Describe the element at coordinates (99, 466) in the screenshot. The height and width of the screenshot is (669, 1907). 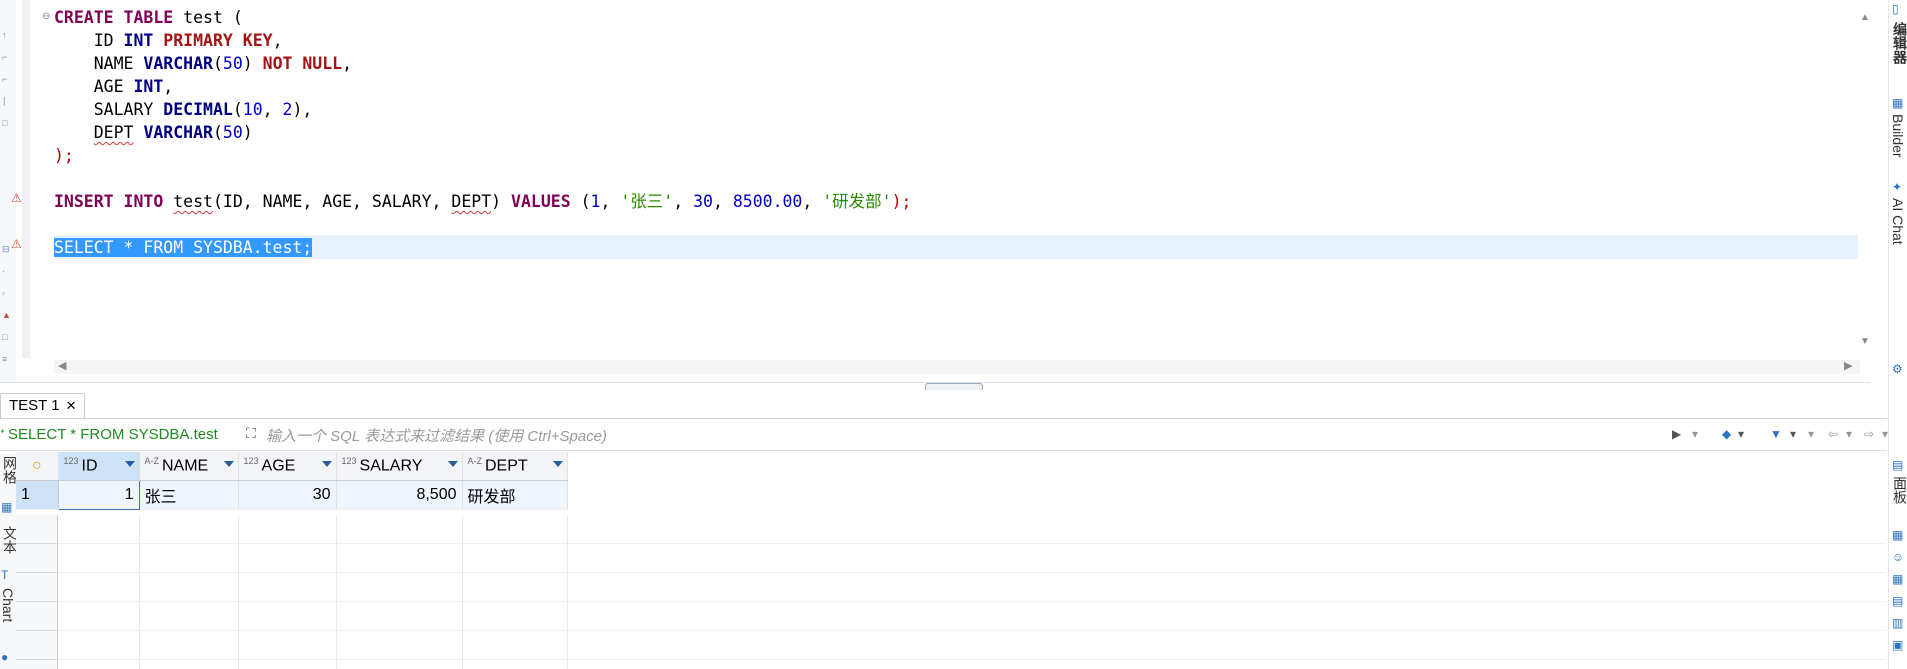
I see `column-header-id: 123 ID` at that location.